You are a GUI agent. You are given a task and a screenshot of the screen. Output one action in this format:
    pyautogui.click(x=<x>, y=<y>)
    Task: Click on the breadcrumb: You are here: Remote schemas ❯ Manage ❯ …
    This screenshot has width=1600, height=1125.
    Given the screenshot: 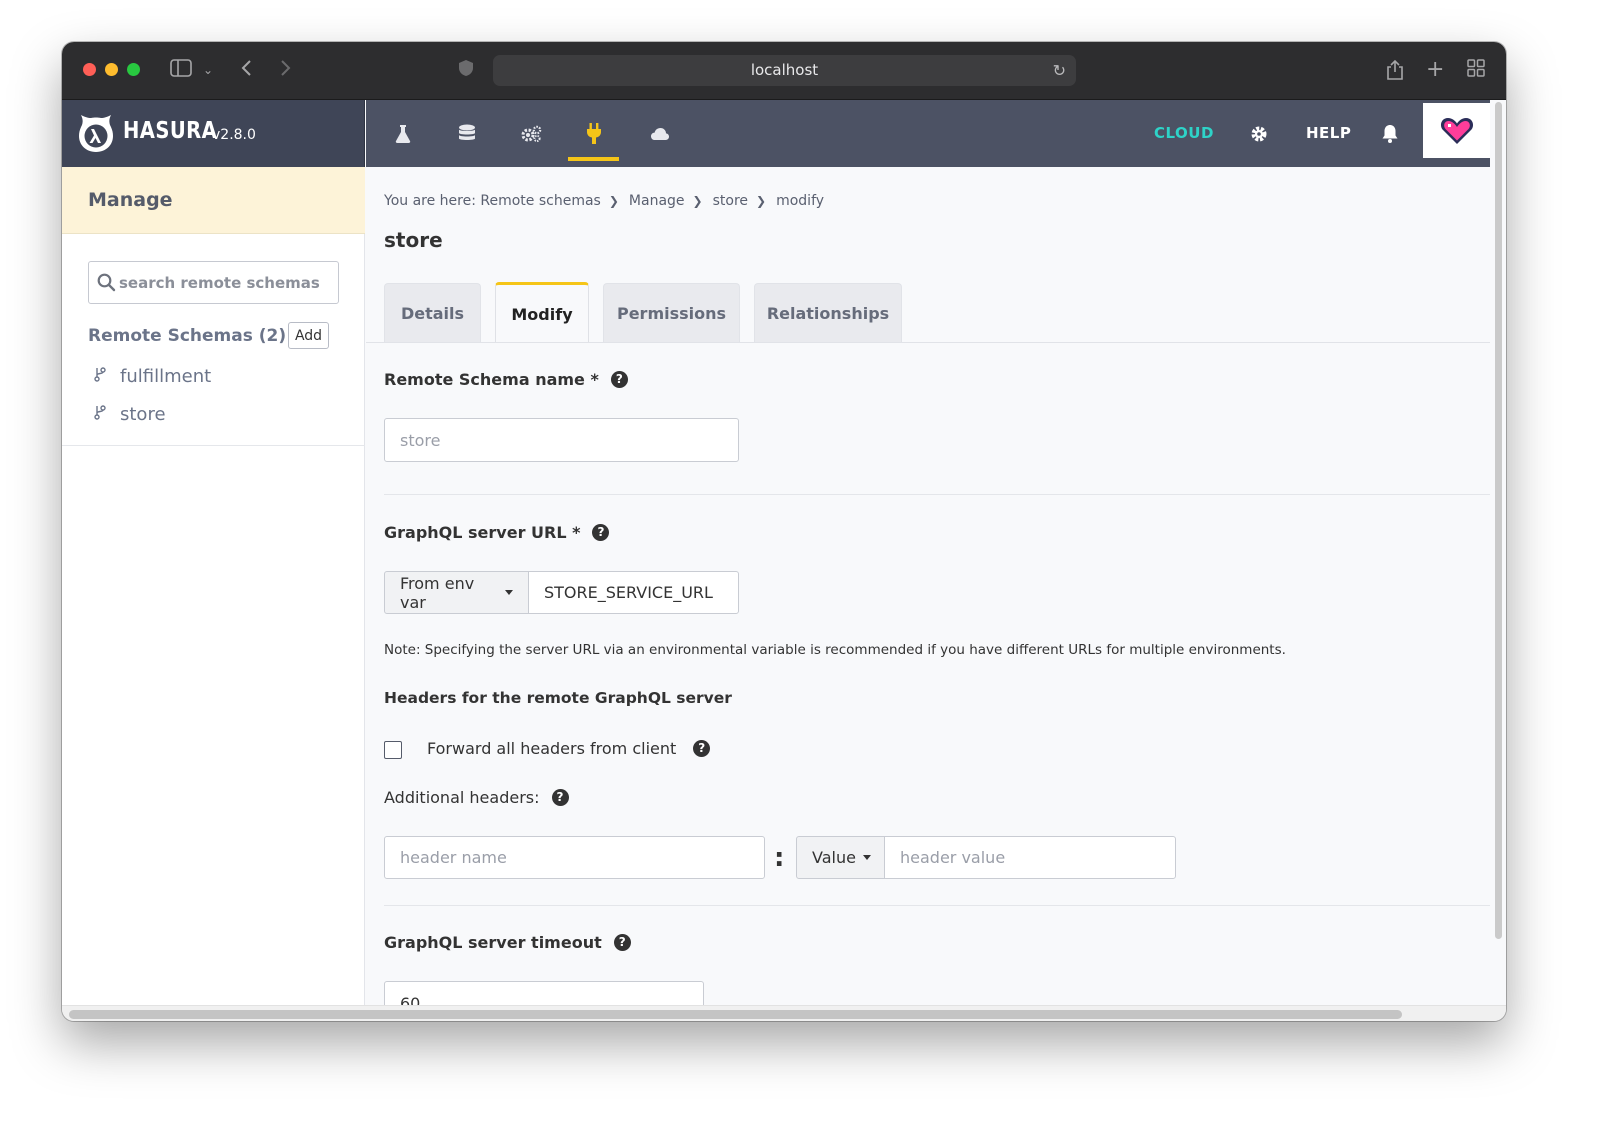 What is the action you would take?
    pyautogui.click(x=604, y=201)
    